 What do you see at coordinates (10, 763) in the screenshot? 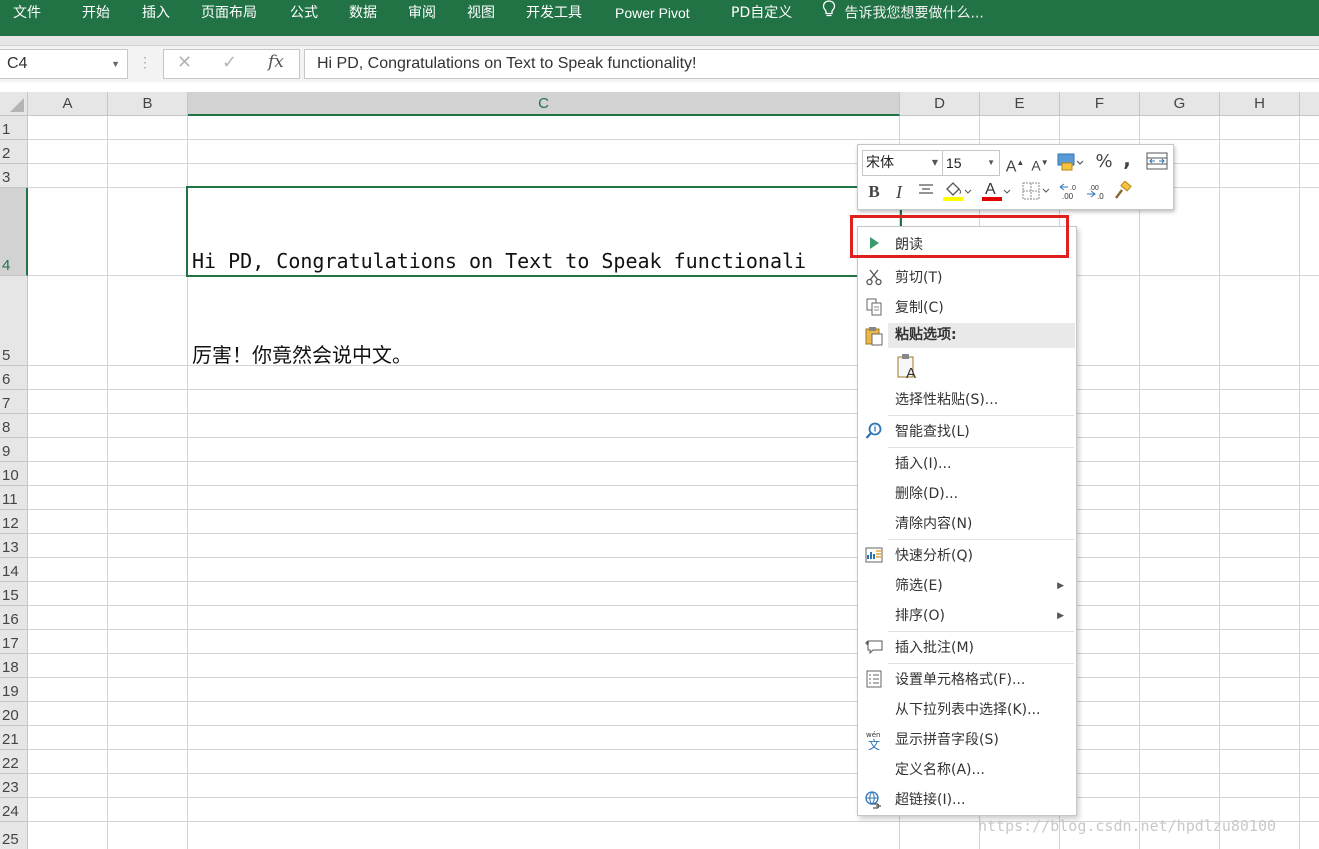
I see `row-number: 22` at bounding box center [10, 763].